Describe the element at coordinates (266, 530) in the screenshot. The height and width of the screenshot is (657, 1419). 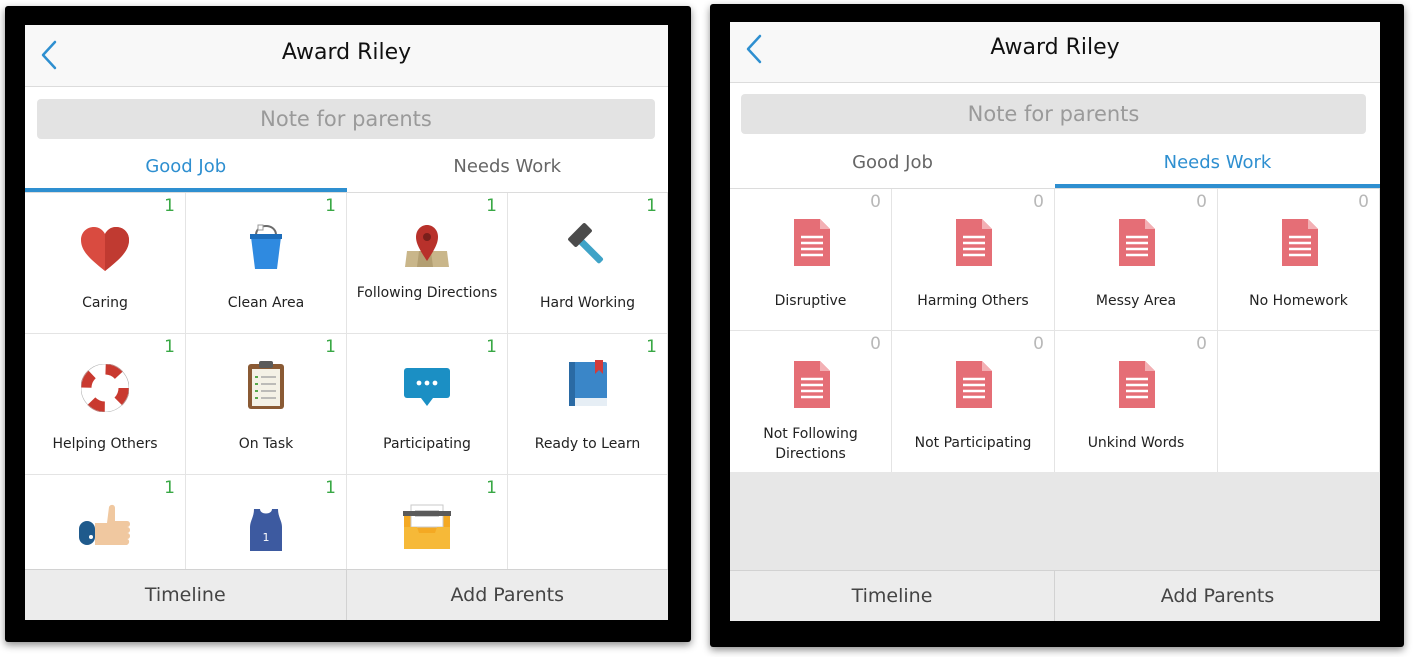
I see `jersey-icon: 1` at that location.